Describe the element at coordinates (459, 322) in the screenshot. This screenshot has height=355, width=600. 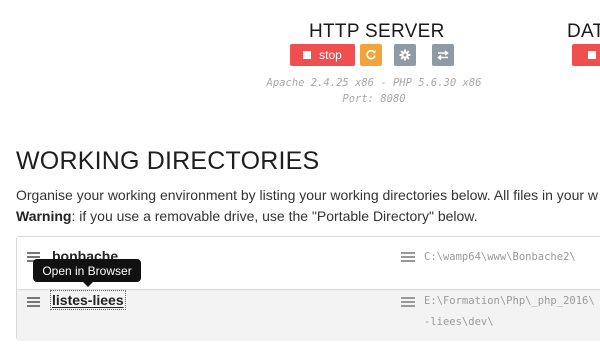
I see `path-line-2: -liees\dev\` at that location.